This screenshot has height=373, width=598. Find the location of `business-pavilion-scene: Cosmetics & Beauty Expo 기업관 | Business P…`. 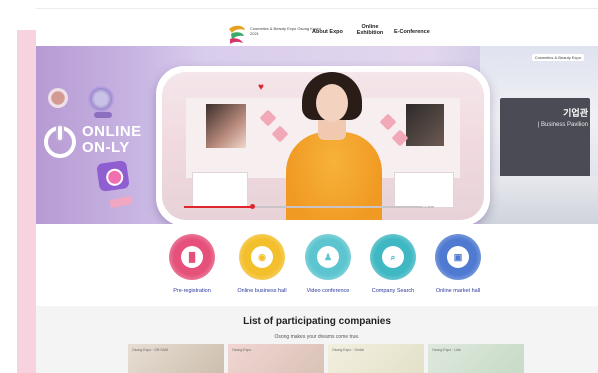

business-pavilion-scene: Cosmetics & Beauty Expo 기업관 | Business P… is located at coordinates (539, 135).